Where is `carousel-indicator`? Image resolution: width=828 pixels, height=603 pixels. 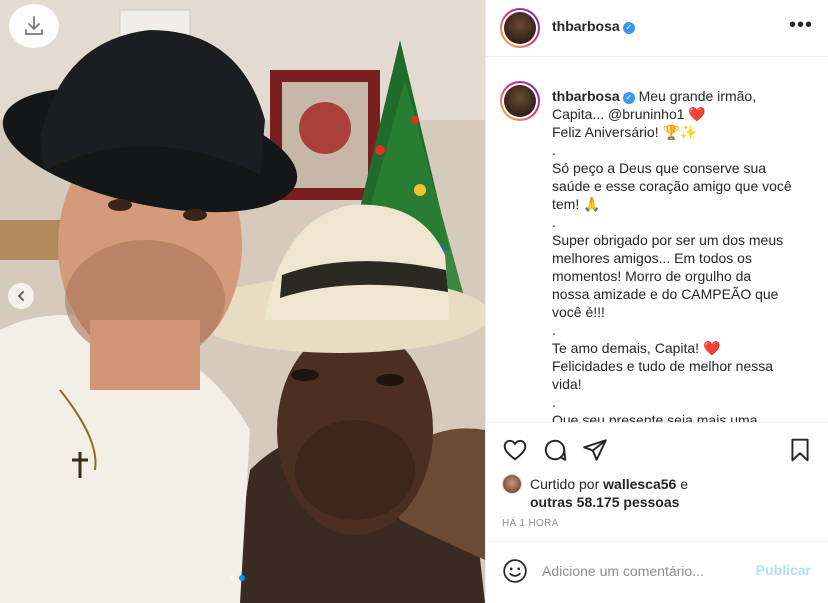 carousel-indicator is located at coordinates (237, 578).